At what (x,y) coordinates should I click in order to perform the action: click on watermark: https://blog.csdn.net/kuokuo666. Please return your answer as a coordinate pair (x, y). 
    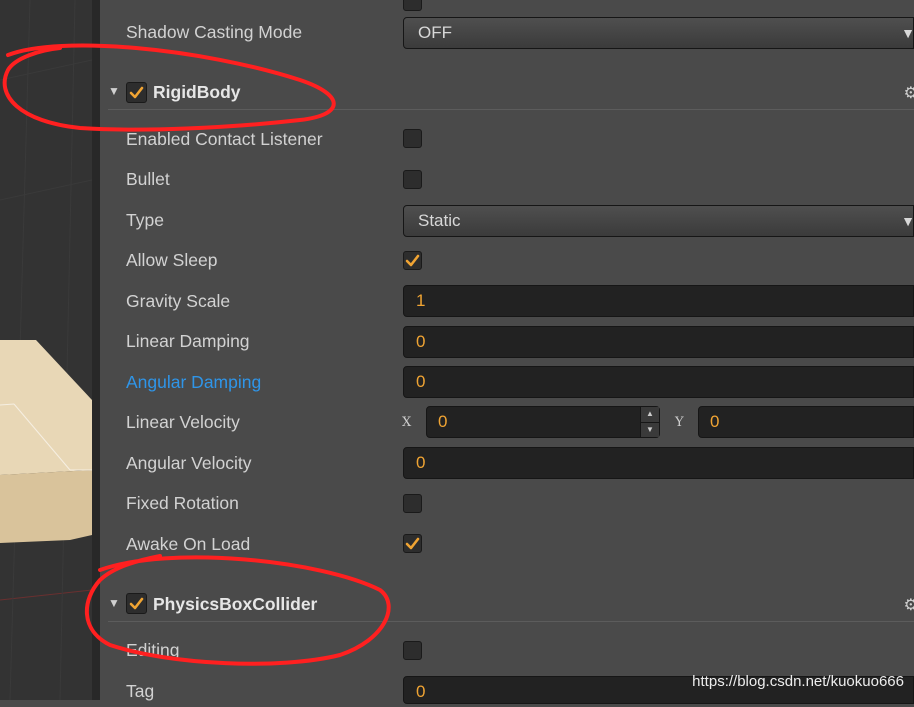
    Looking at the image, I should click on (798, 681).